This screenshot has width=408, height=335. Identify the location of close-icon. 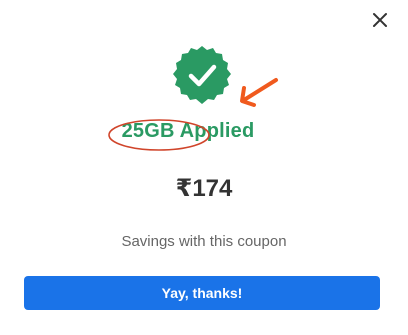
(380, 20).